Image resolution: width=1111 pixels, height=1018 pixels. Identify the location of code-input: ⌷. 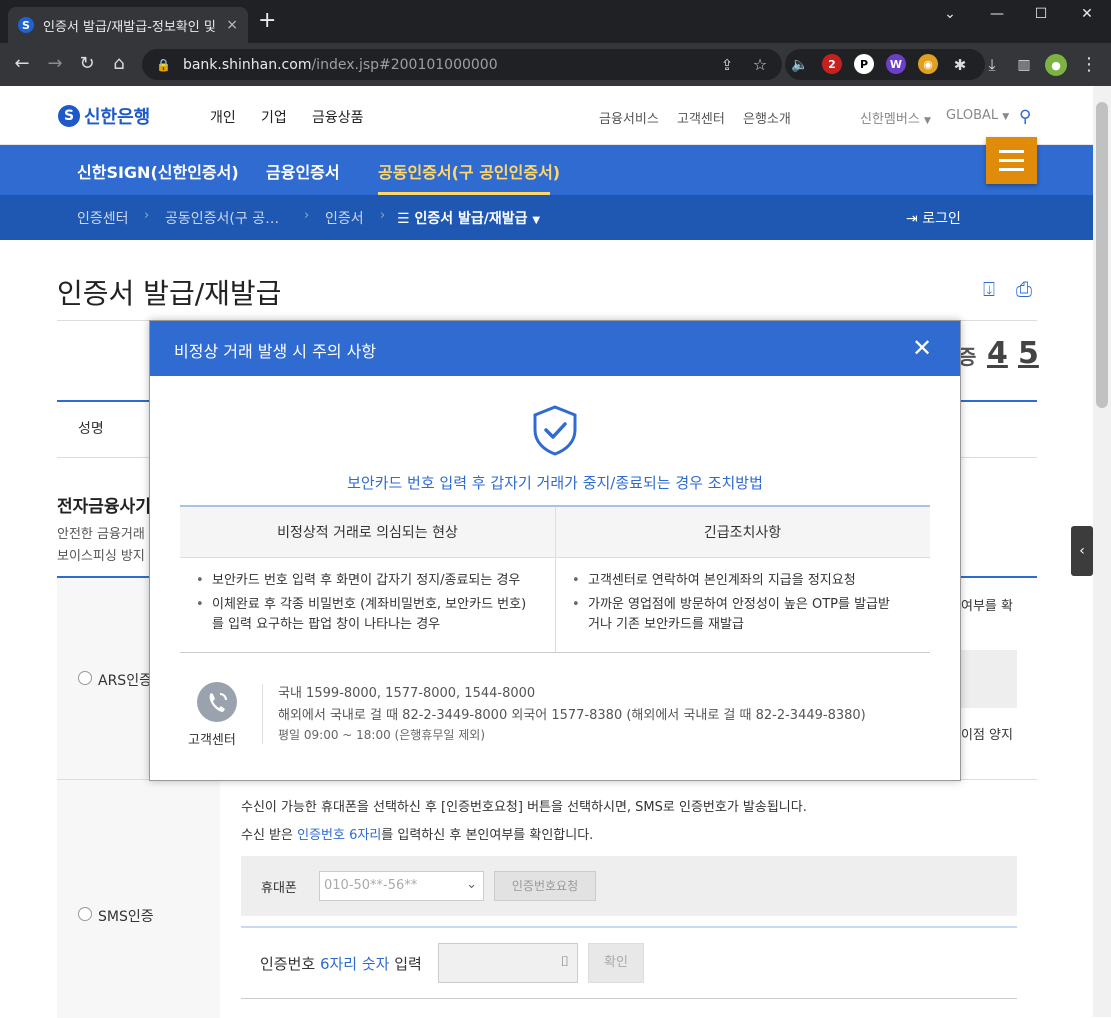
(508, 963).